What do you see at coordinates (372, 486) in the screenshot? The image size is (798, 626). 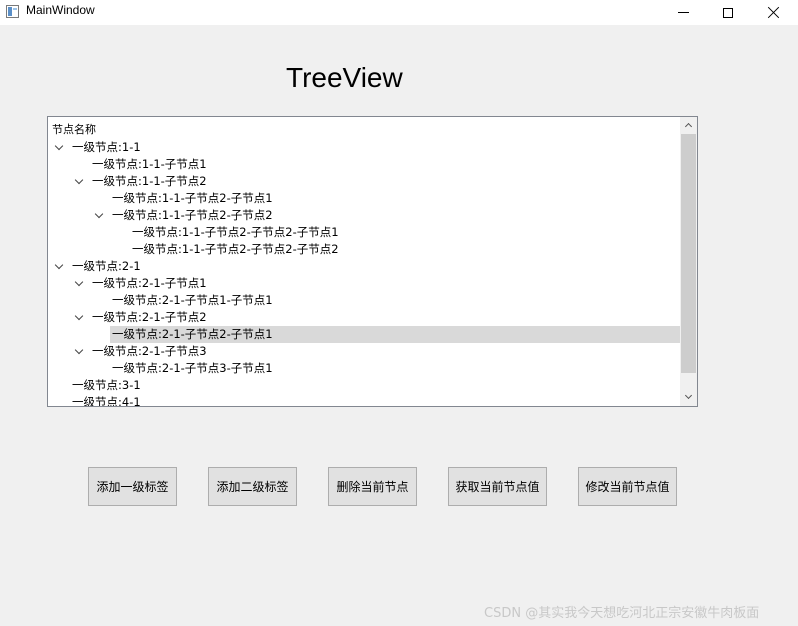 I see `delete-node-button: 删除当前节点` at bounding box center [372, 486].